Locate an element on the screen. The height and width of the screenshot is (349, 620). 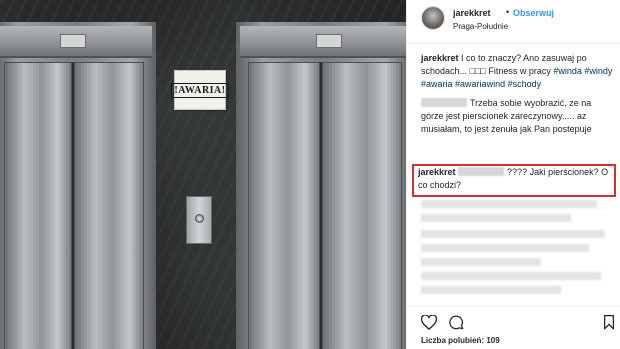
comment-icon is located at coordinates (456, 322).